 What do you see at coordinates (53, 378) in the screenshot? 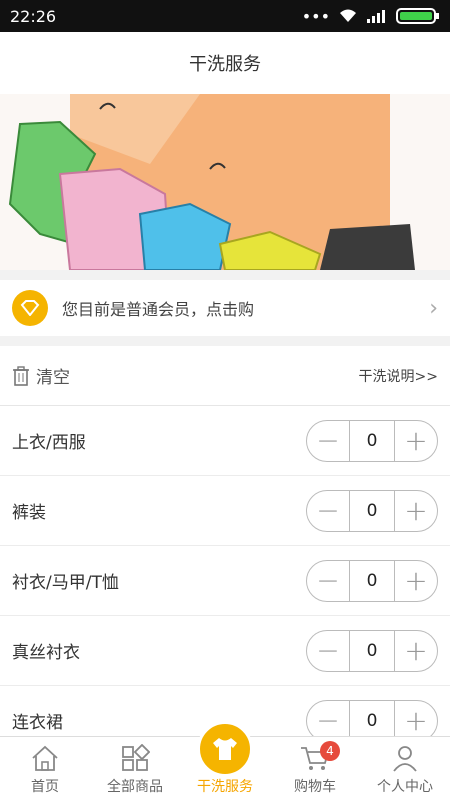
I see `clear-label: 清空` at bounding box center [53, 378].